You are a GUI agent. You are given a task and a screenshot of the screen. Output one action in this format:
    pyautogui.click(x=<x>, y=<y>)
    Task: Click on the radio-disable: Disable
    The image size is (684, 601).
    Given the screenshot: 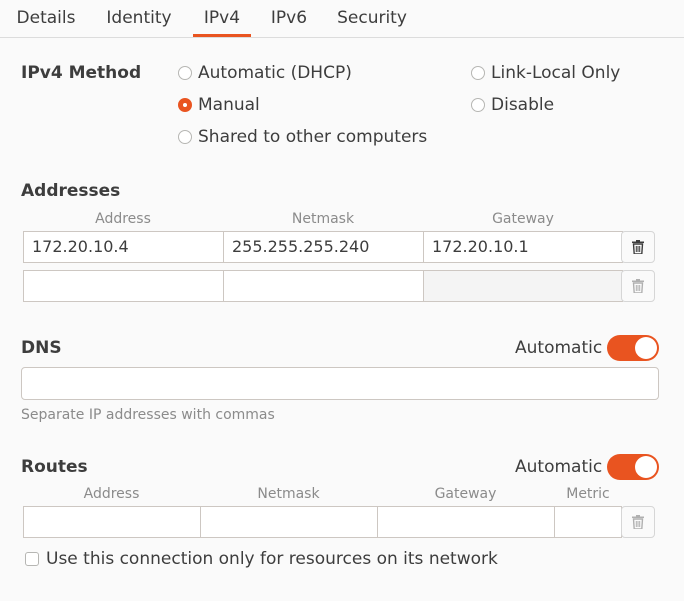 What is the action you would take?
    pyautogui.click(x=512, y=105)
    